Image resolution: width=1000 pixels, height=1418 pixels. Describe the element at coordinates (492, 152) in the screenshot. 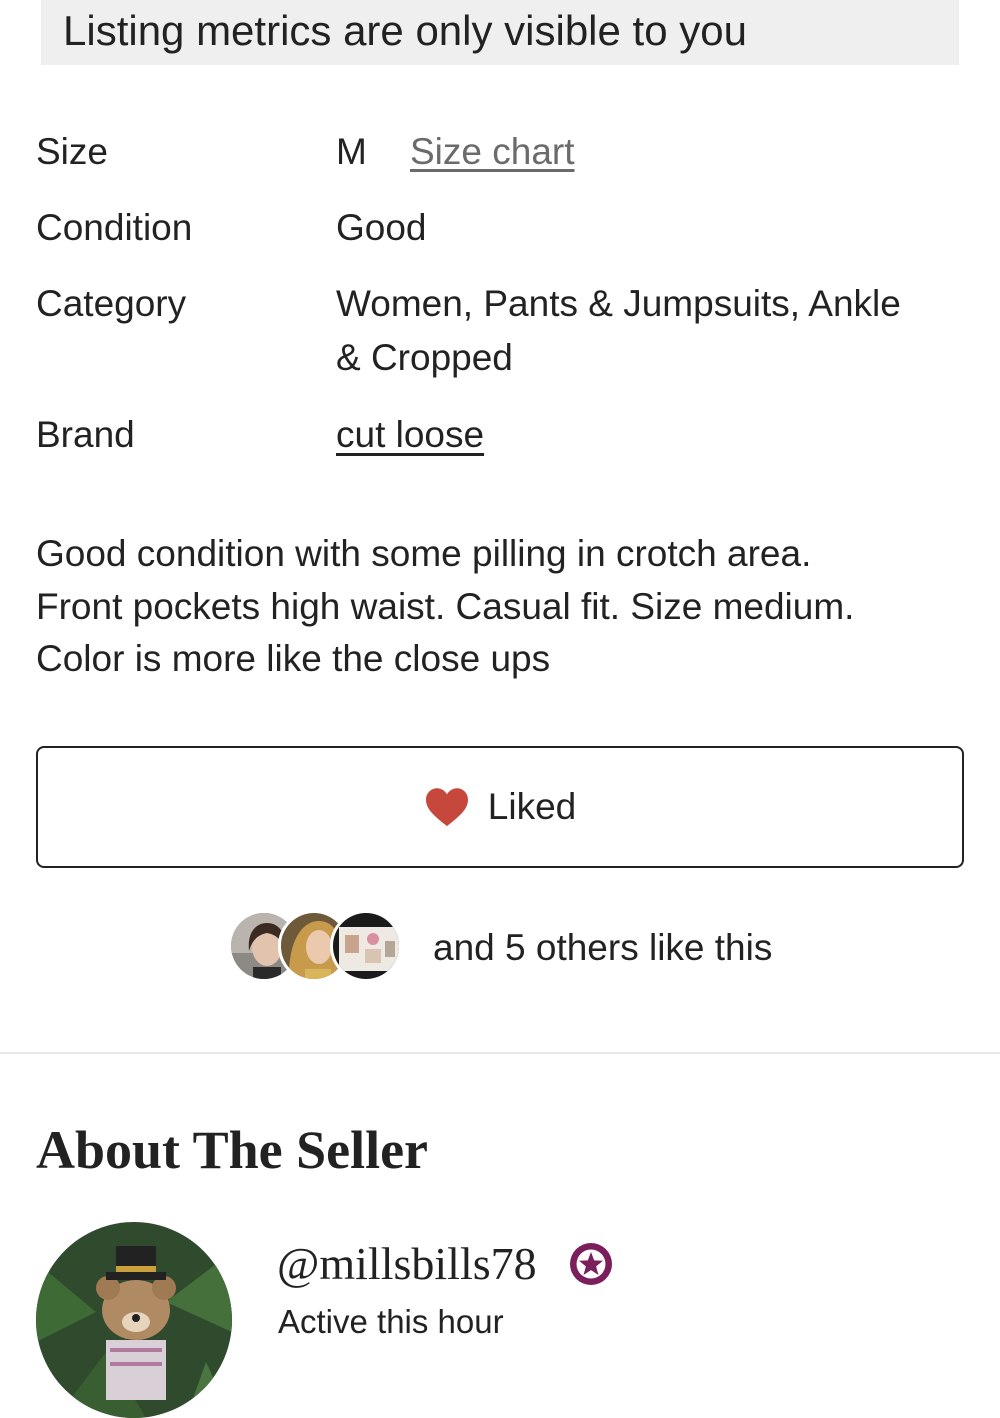

I see `size-chart-link: Size chart` at that location.